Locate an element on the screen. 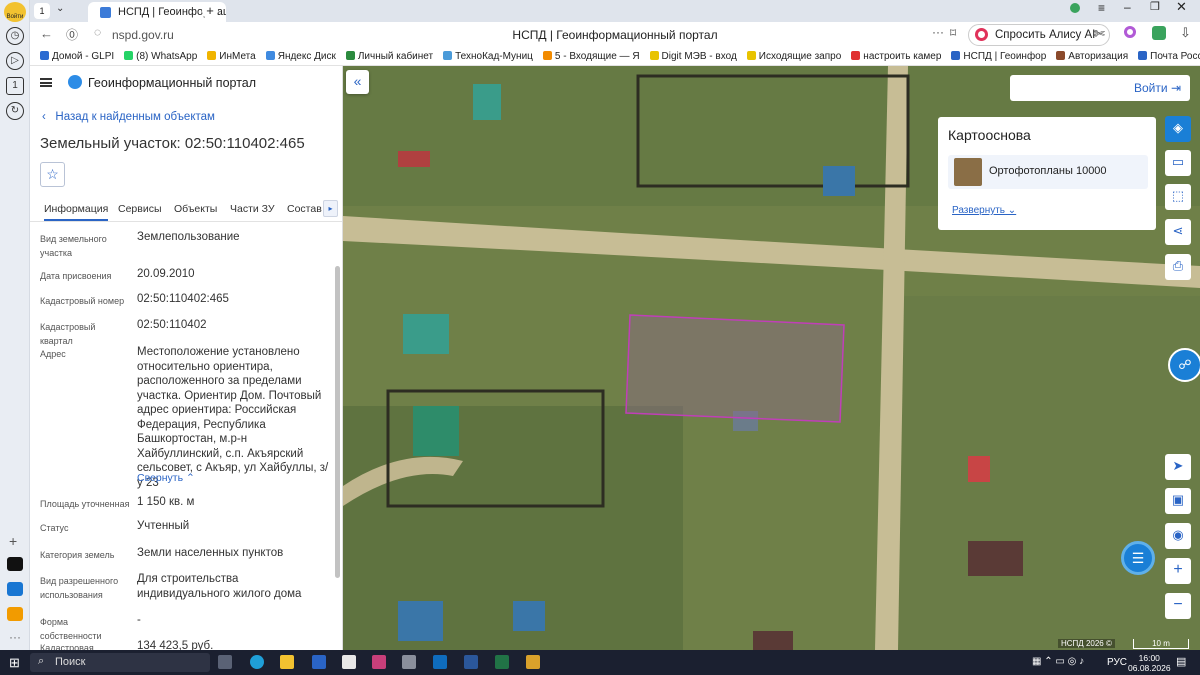 This screenshot has width=1200, height=675. tab-info: Информация is located at coordinates (76, 212).